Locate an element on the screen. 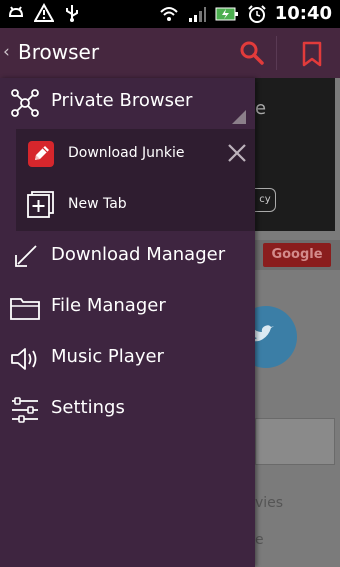 This screenshot has width=340, height=567. back-chevron-icon: ‹ is located at coordinates (6, 52).